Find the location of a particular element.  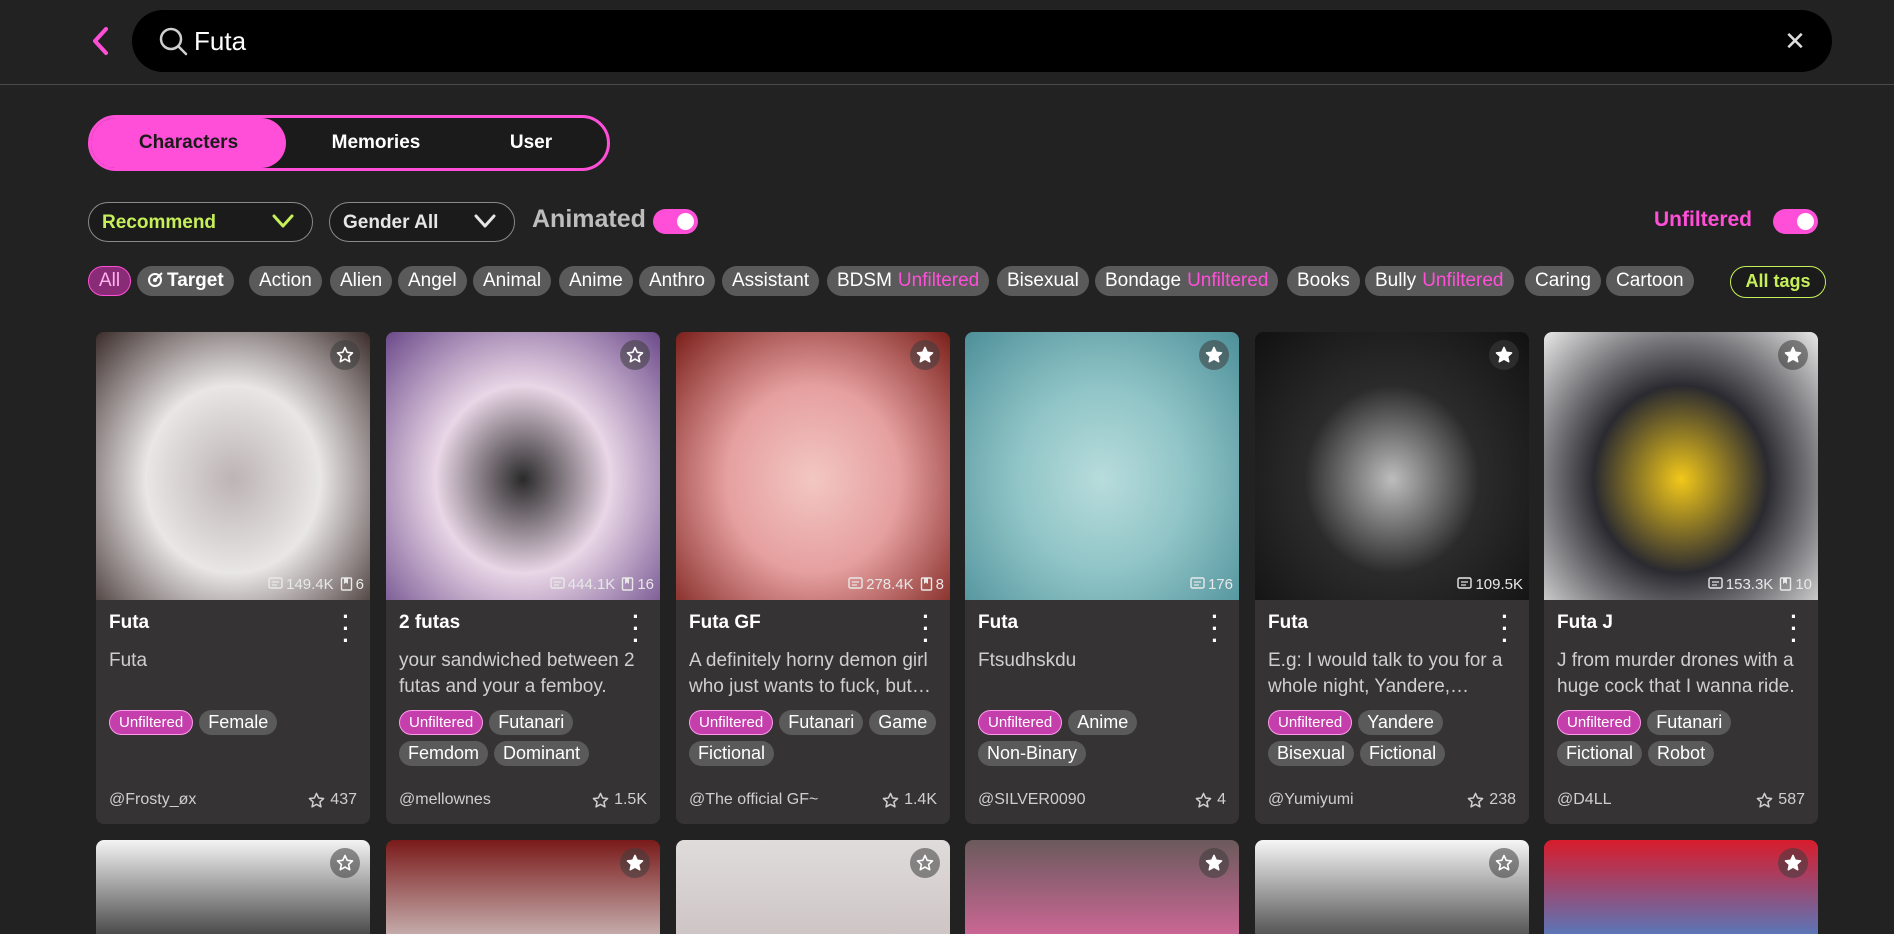

star-outline-icon is located at coordinates (890, 800).